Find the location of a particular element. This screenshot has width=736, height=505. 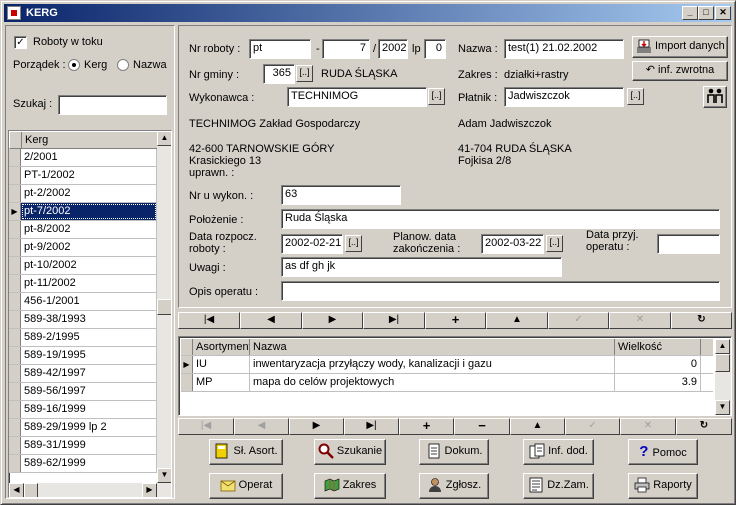

scroll-down-button: ▼ is located at coordinates (164, 475).